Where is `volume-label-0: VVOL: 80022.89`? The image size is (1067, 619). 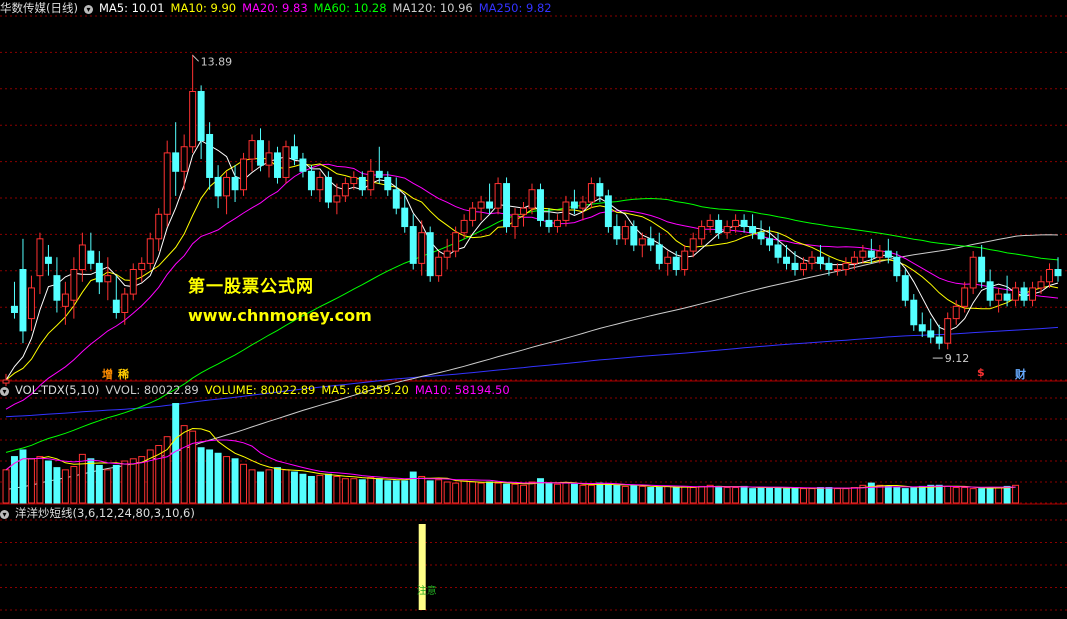 volume-label-0: VVOL: 80022.89 is located at coordinates (152, 390).